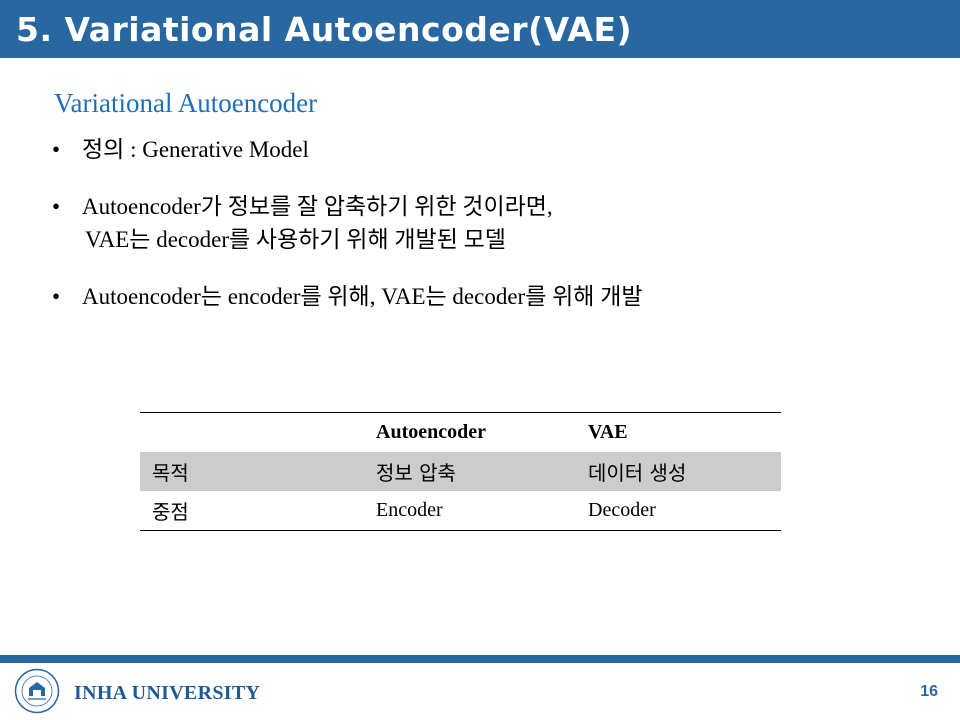 The width and height of the screenshot is (960, 720). I want to click on table-row: 중점 Encoder Decoder, so click(460, 511).